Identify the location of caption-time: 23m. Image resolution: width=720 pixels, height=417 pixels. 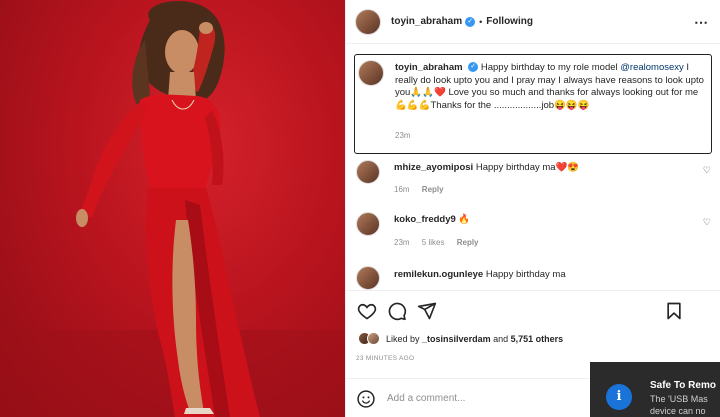
(403, 135).